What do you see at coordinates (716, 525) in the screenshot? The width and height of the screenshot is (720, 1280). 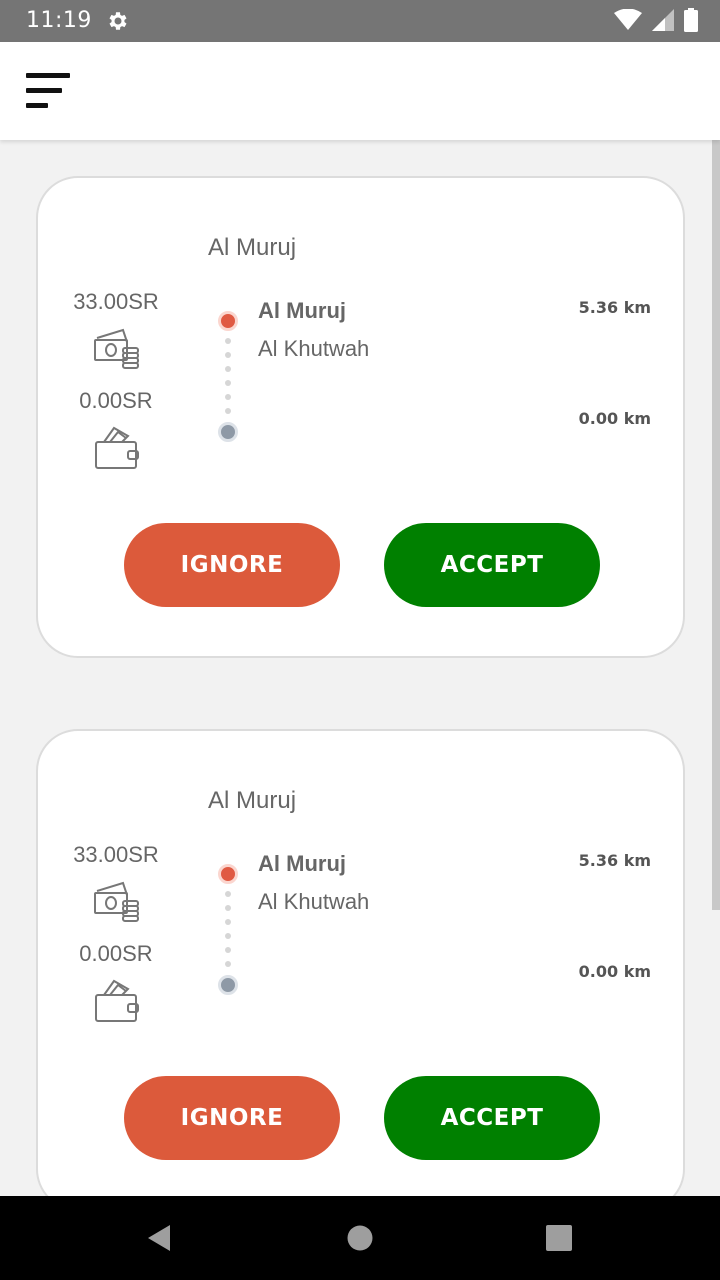 I see `scrollbar` at bounding box center [716, 525].